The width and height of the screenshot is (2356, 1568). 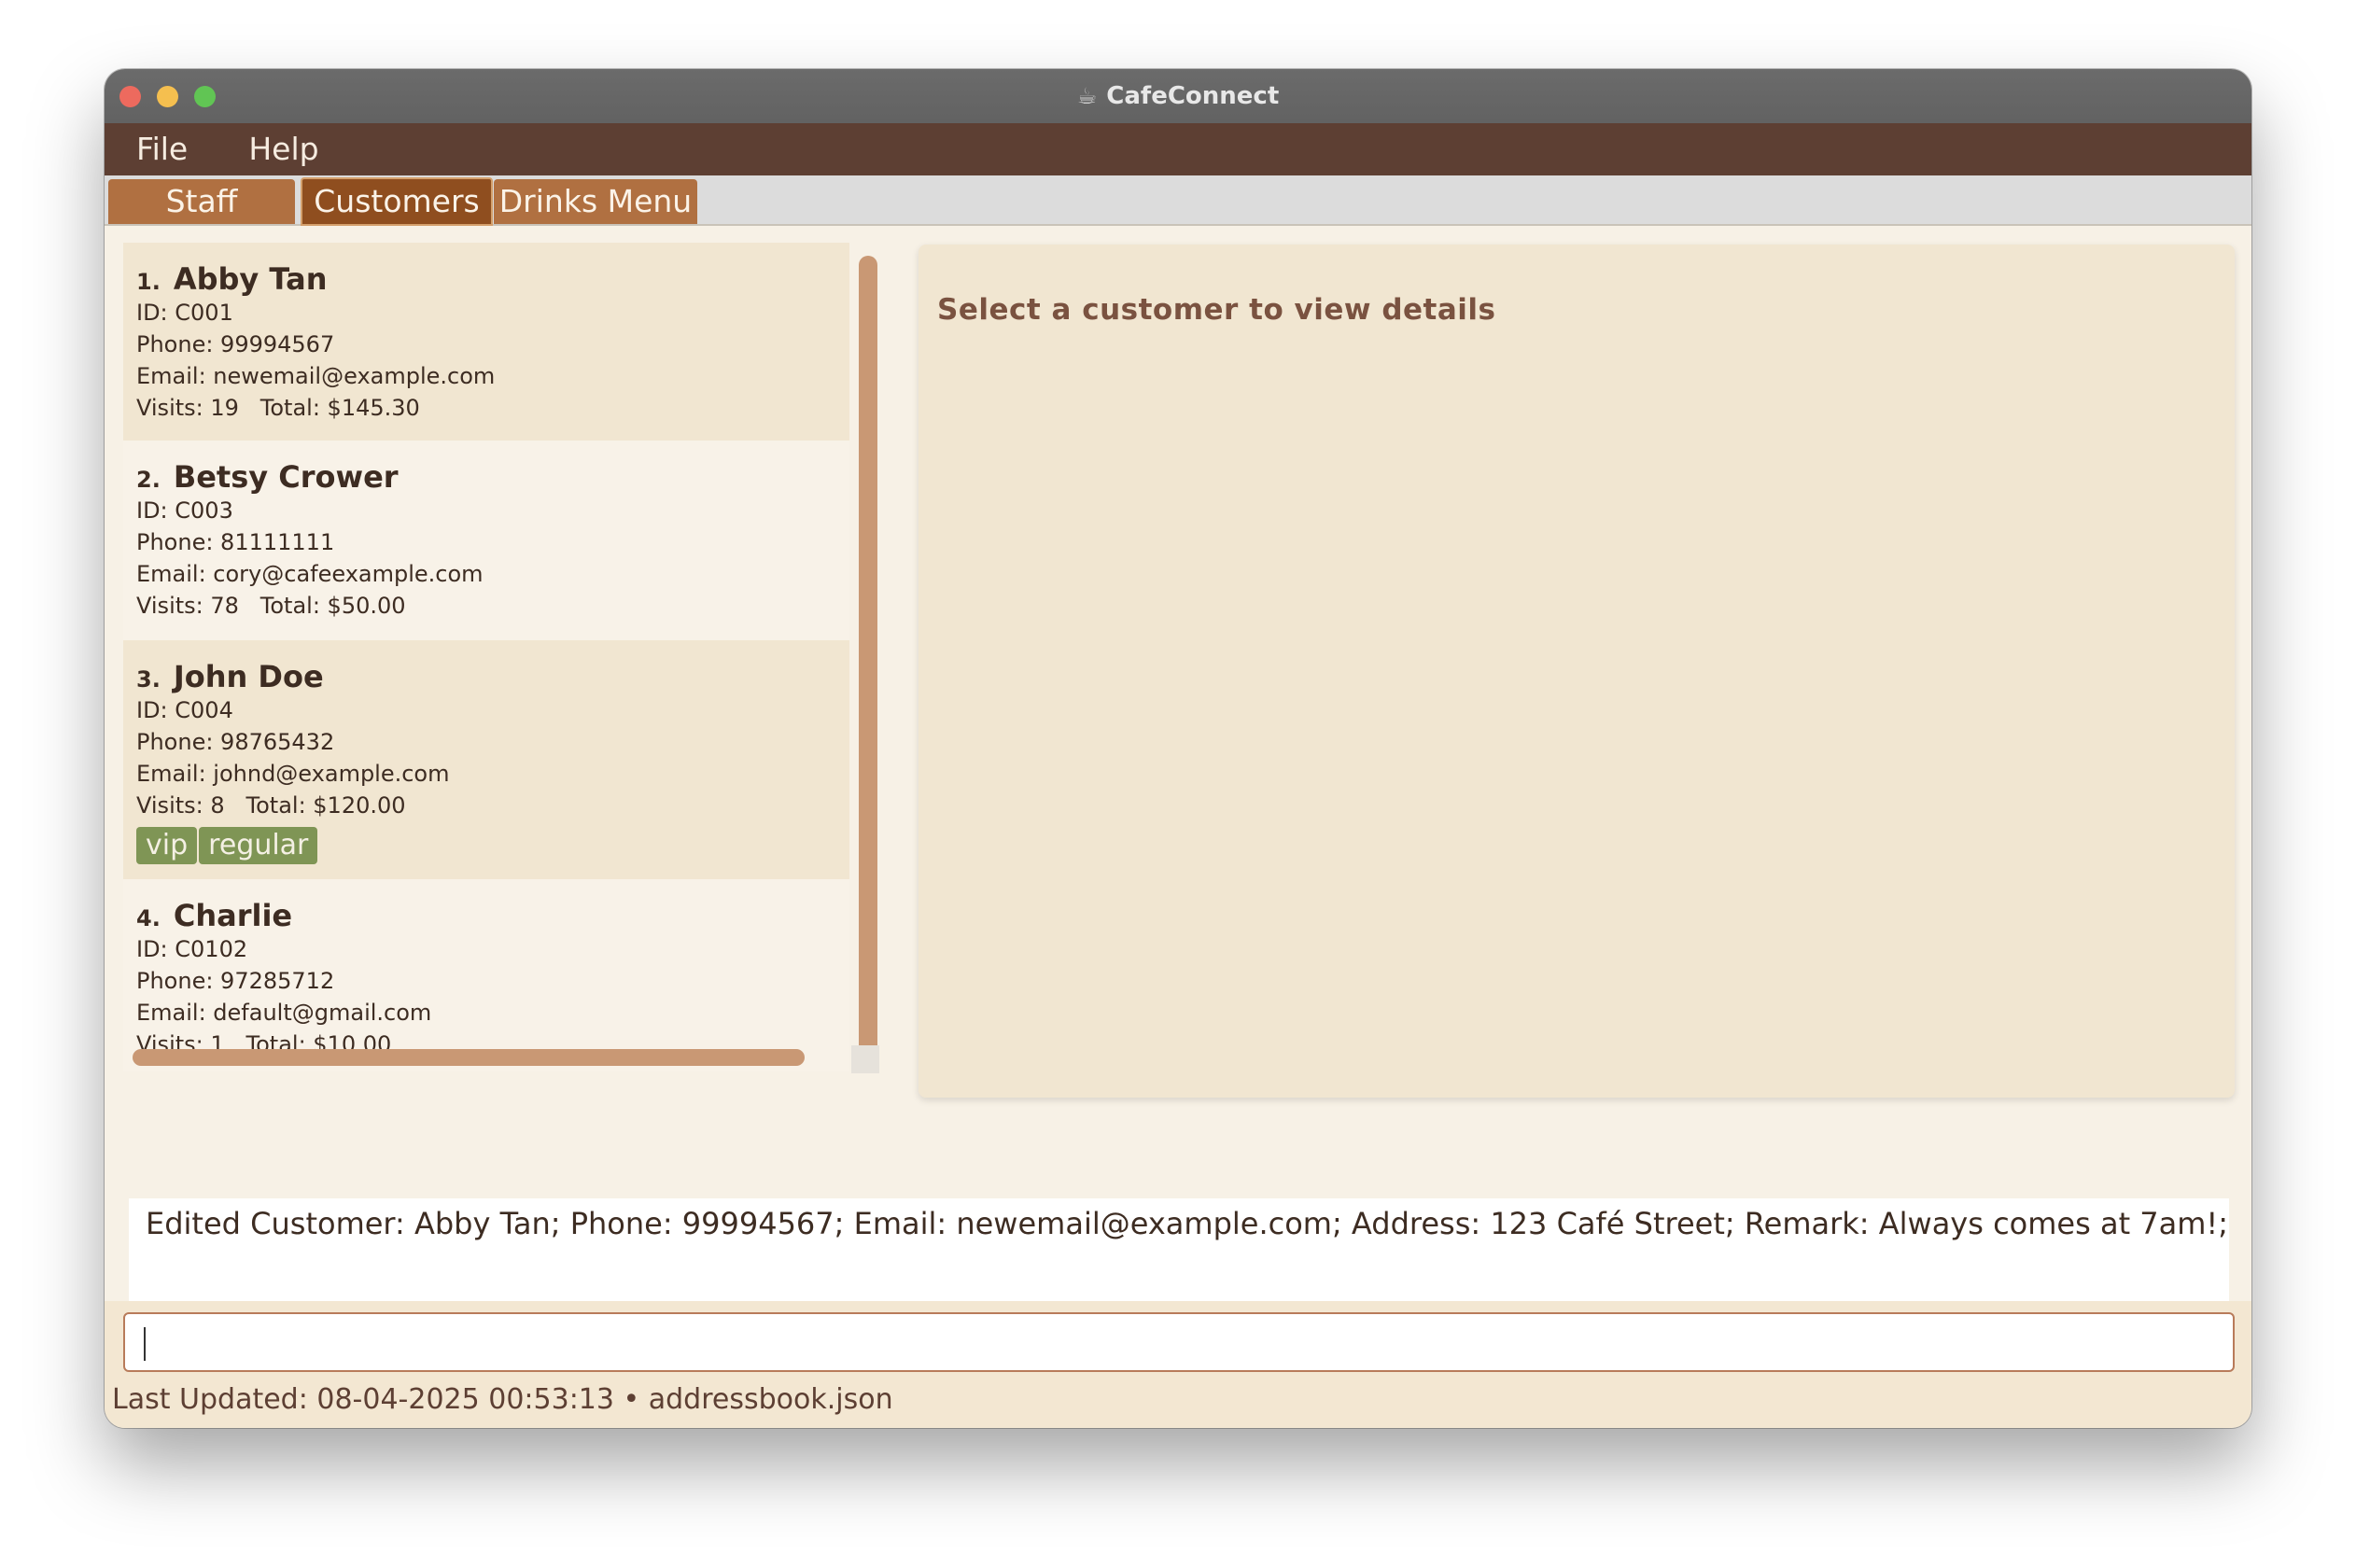 What do you see at coordinates (278, 408) in the screenshot?
I see `customer-stats: Visits: 19 Total: $145.30` at bounding box center [278, 408].